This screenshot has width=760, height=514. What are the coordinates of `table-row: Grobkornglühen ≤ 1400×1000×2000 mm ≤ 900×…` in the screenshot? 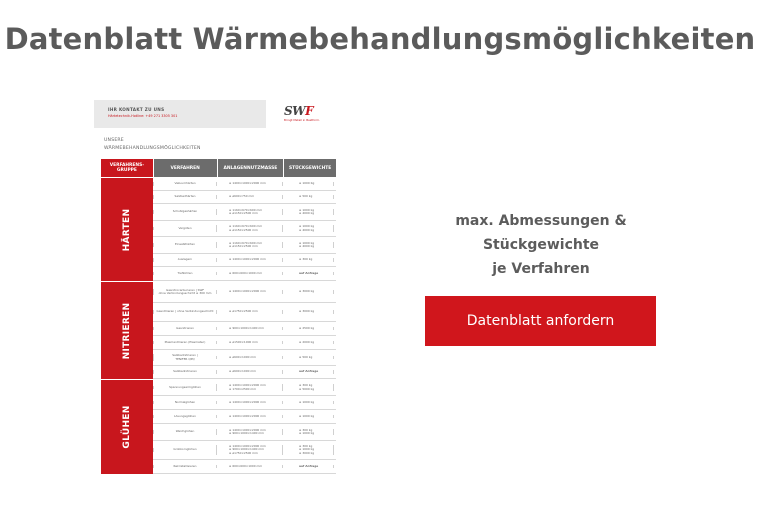 It's located at (244, 450).